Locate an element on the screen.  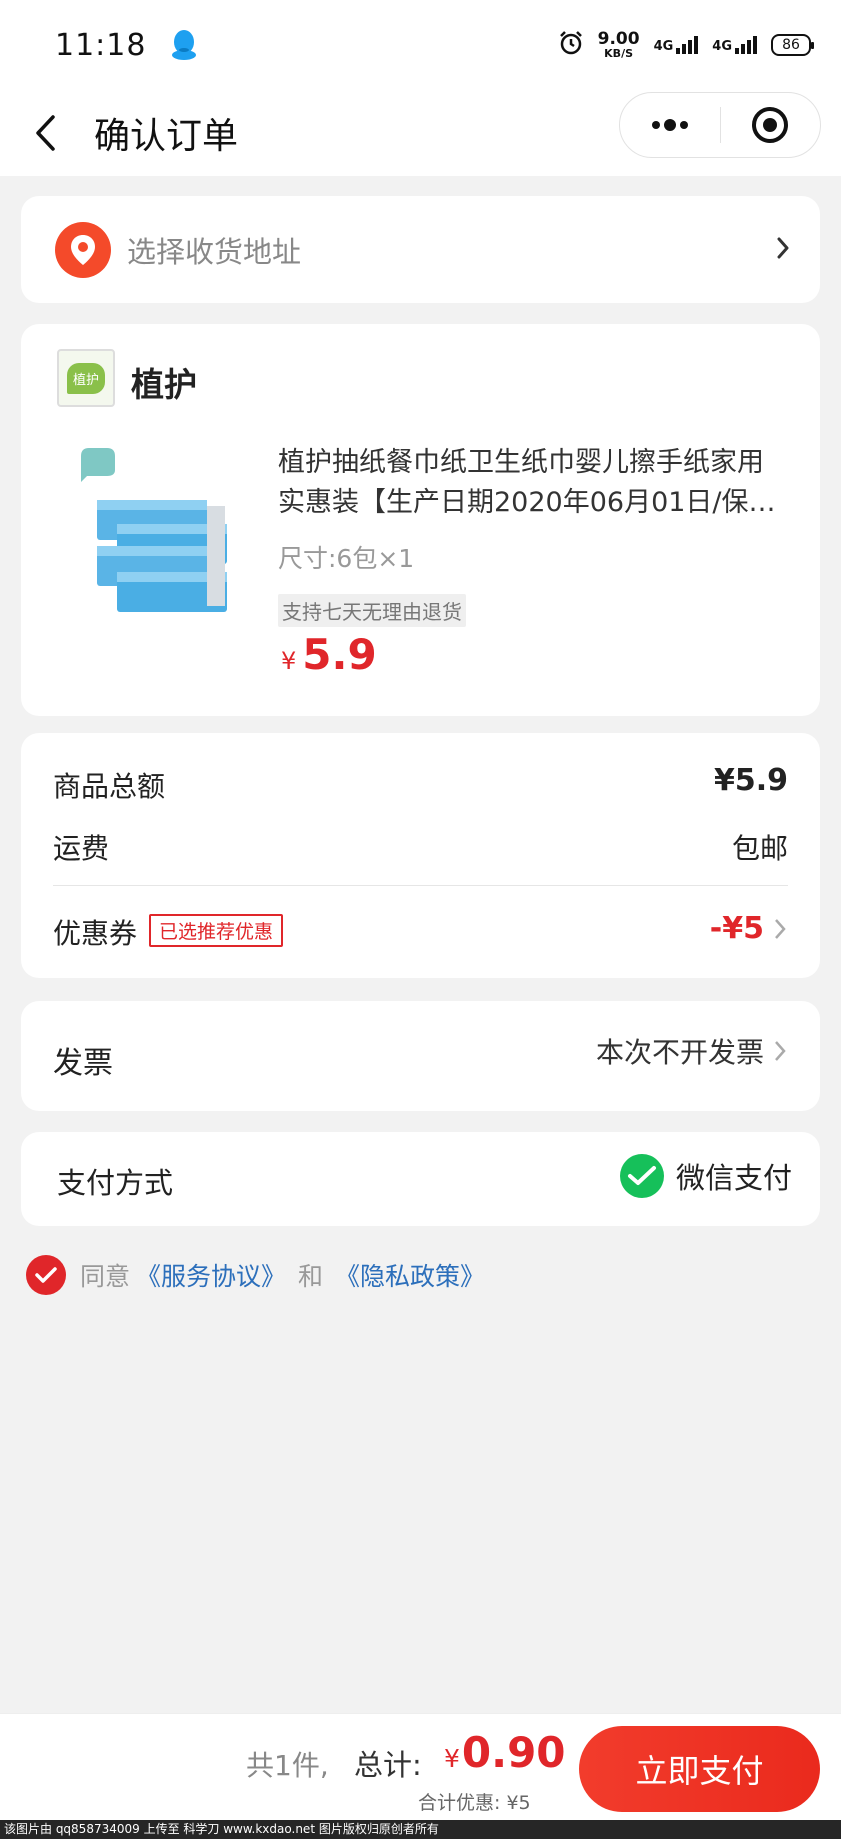
status-time: 11:18 is located at coordinates (101, 45).